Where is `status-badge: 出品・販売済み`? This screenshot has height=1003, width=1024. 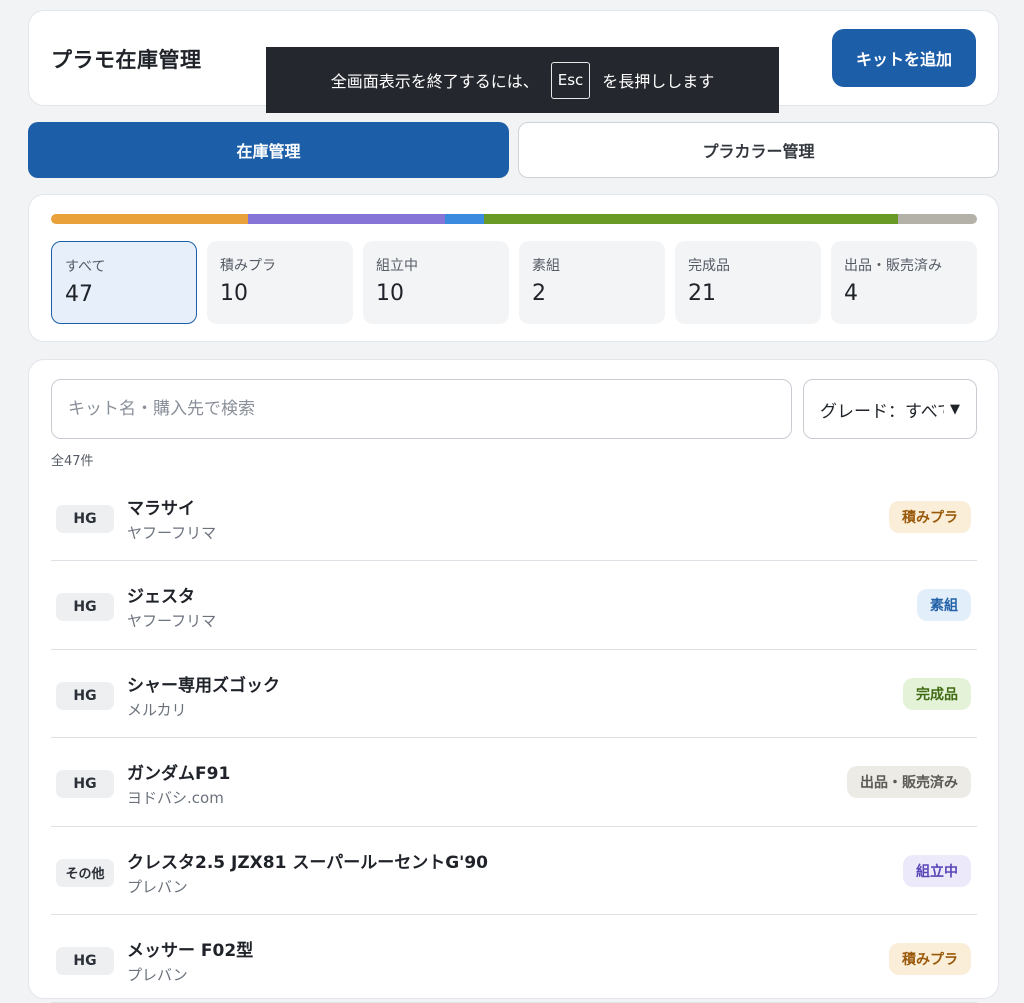
status-badge: 出品・販売済み is located at coordinates (909, 782).